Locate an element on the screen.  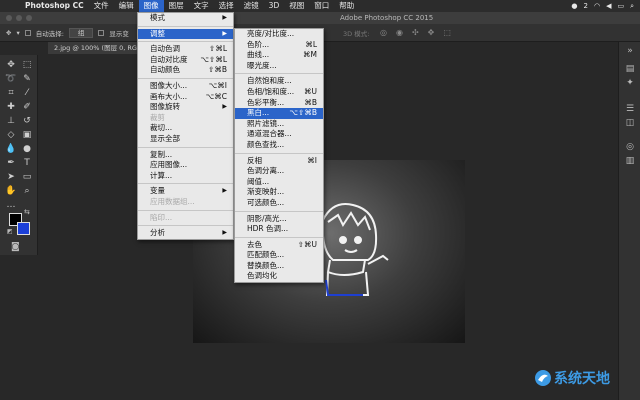
adjustments-panel-icon: ☰ is located at coordinates (630, 109).